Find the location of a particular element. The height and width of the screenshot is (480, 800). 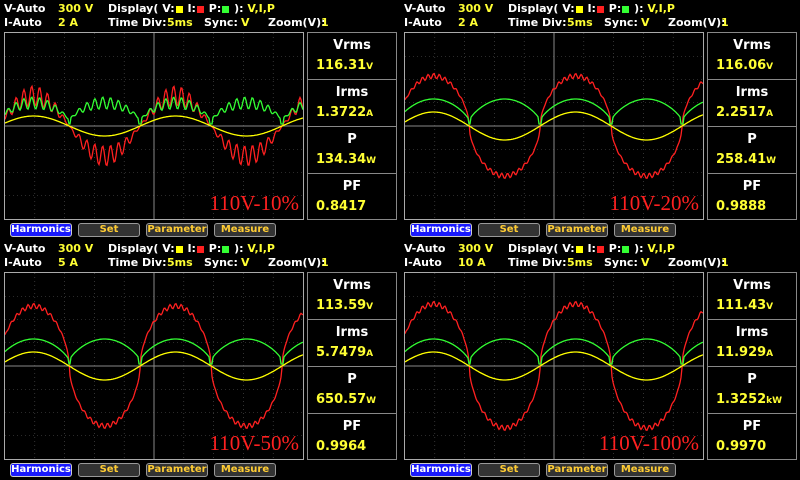

power-cell: P 1.3252kW is located at coordinates (752, 390).